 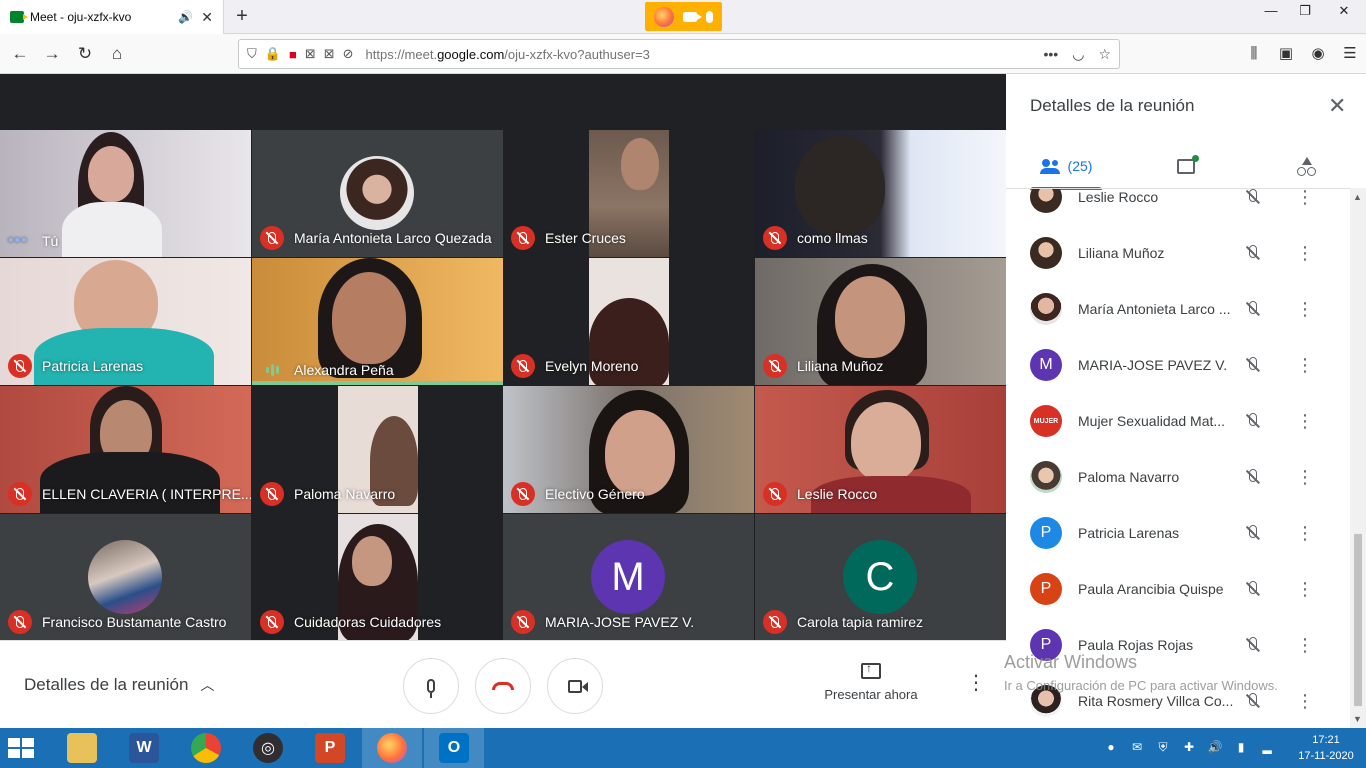 I want to click on tab-close-icon: ✕, so click(x=207, y=17).